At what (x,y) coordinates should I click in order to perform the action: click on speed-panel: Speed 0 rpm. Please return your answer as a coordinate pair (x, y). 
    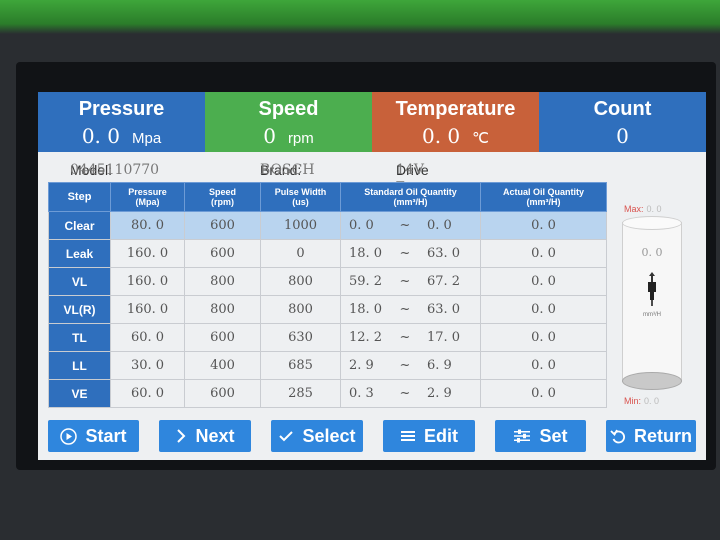
    Looking at the image, I should click on (288, 122).